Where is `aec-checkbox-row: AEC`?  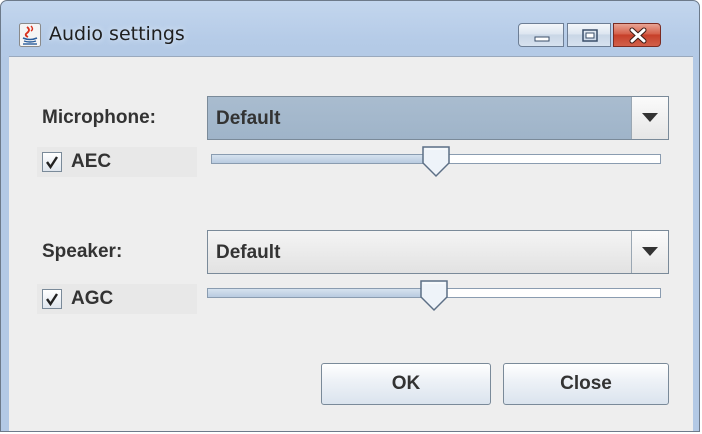
aec-checkbox-row: AEC is located at coordinates (117, 162).